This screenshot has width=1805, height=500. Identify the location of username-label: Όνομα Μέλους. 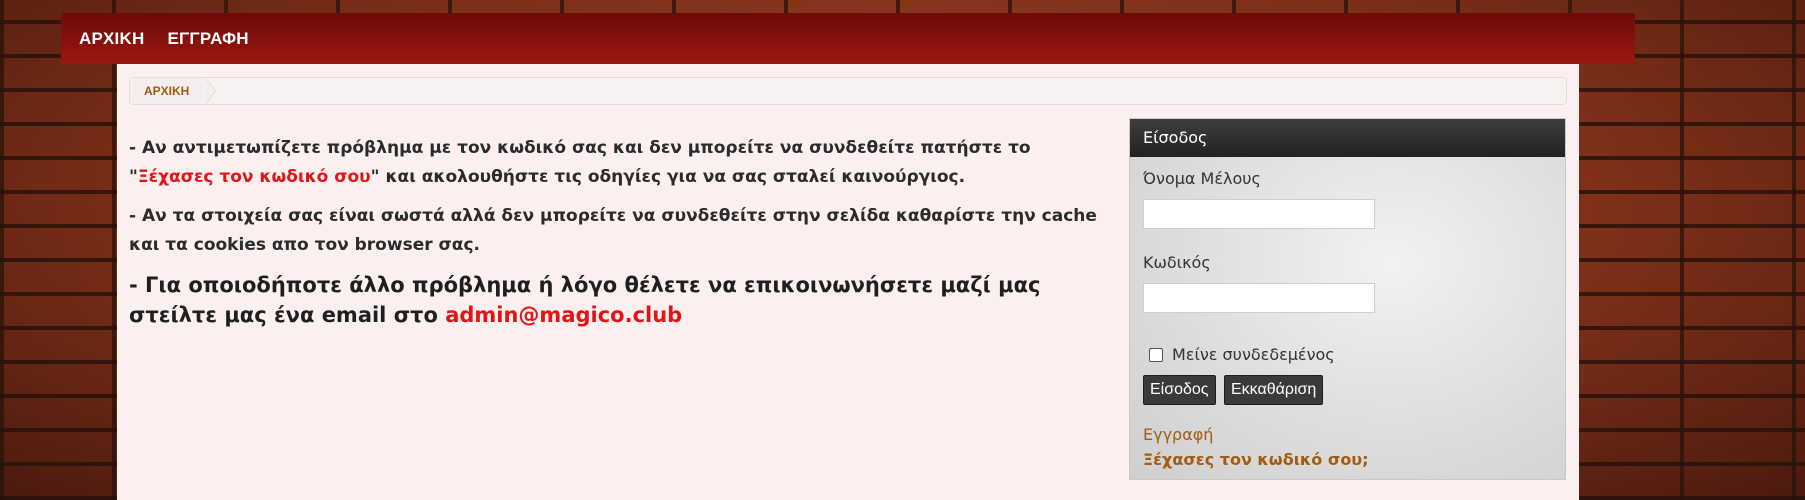
(1202, 178).